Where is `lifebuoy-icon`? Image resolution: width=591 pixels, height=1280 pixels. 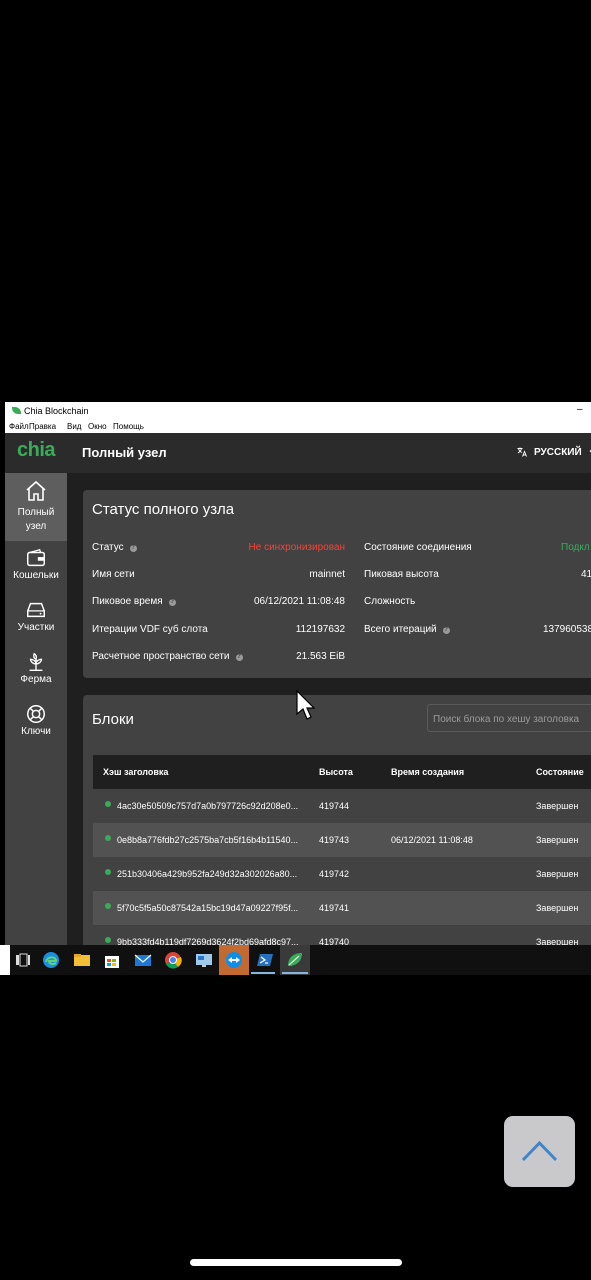
lifebuoy-icon is located at coordinates (36, 714).